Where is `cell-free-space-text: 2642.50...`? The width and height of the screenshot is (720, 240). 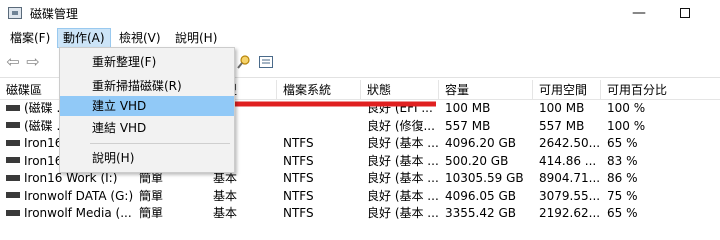
cell-free-space-text: 2642.50... is located at coordinates (570, 143).